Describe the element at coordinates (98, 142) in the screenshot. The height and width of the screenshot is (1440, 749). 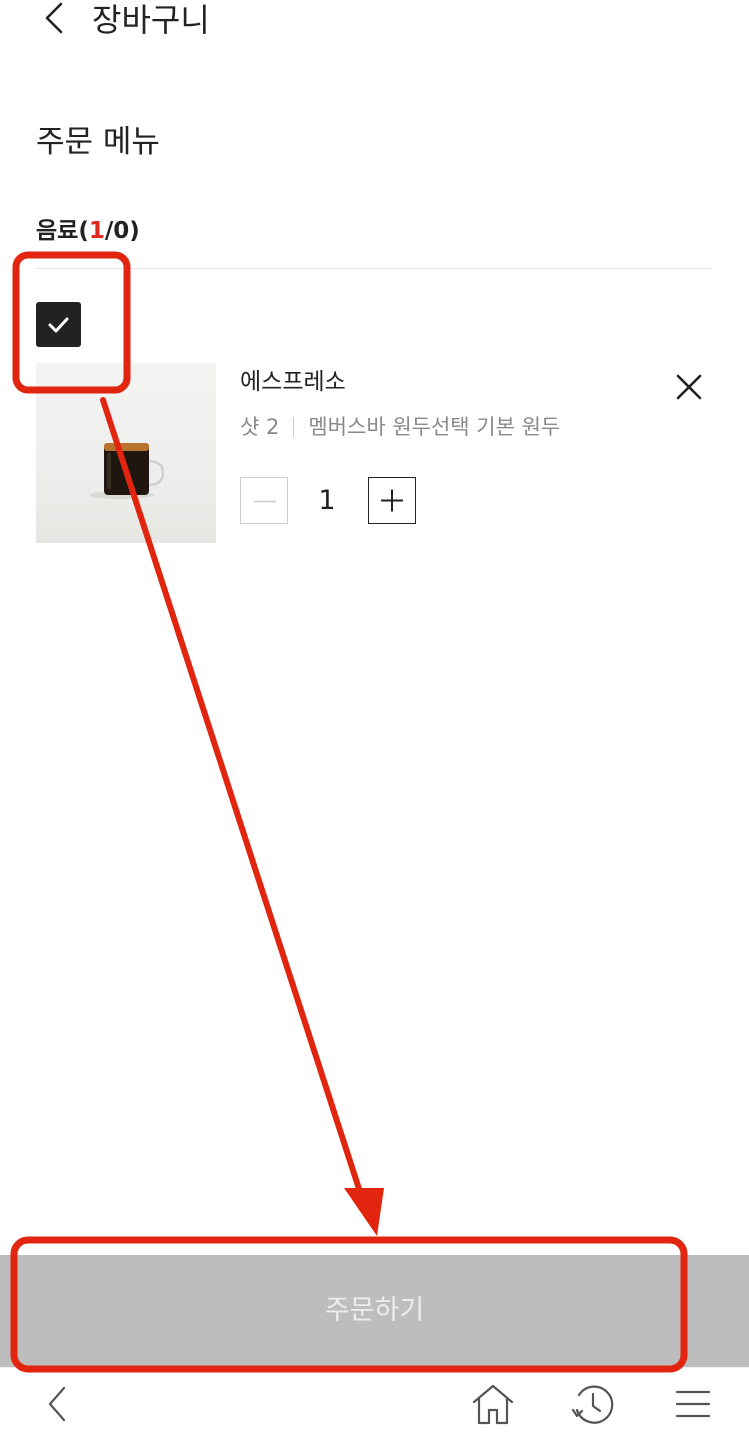
I see `section-title: 주문 메뉴` at that location.